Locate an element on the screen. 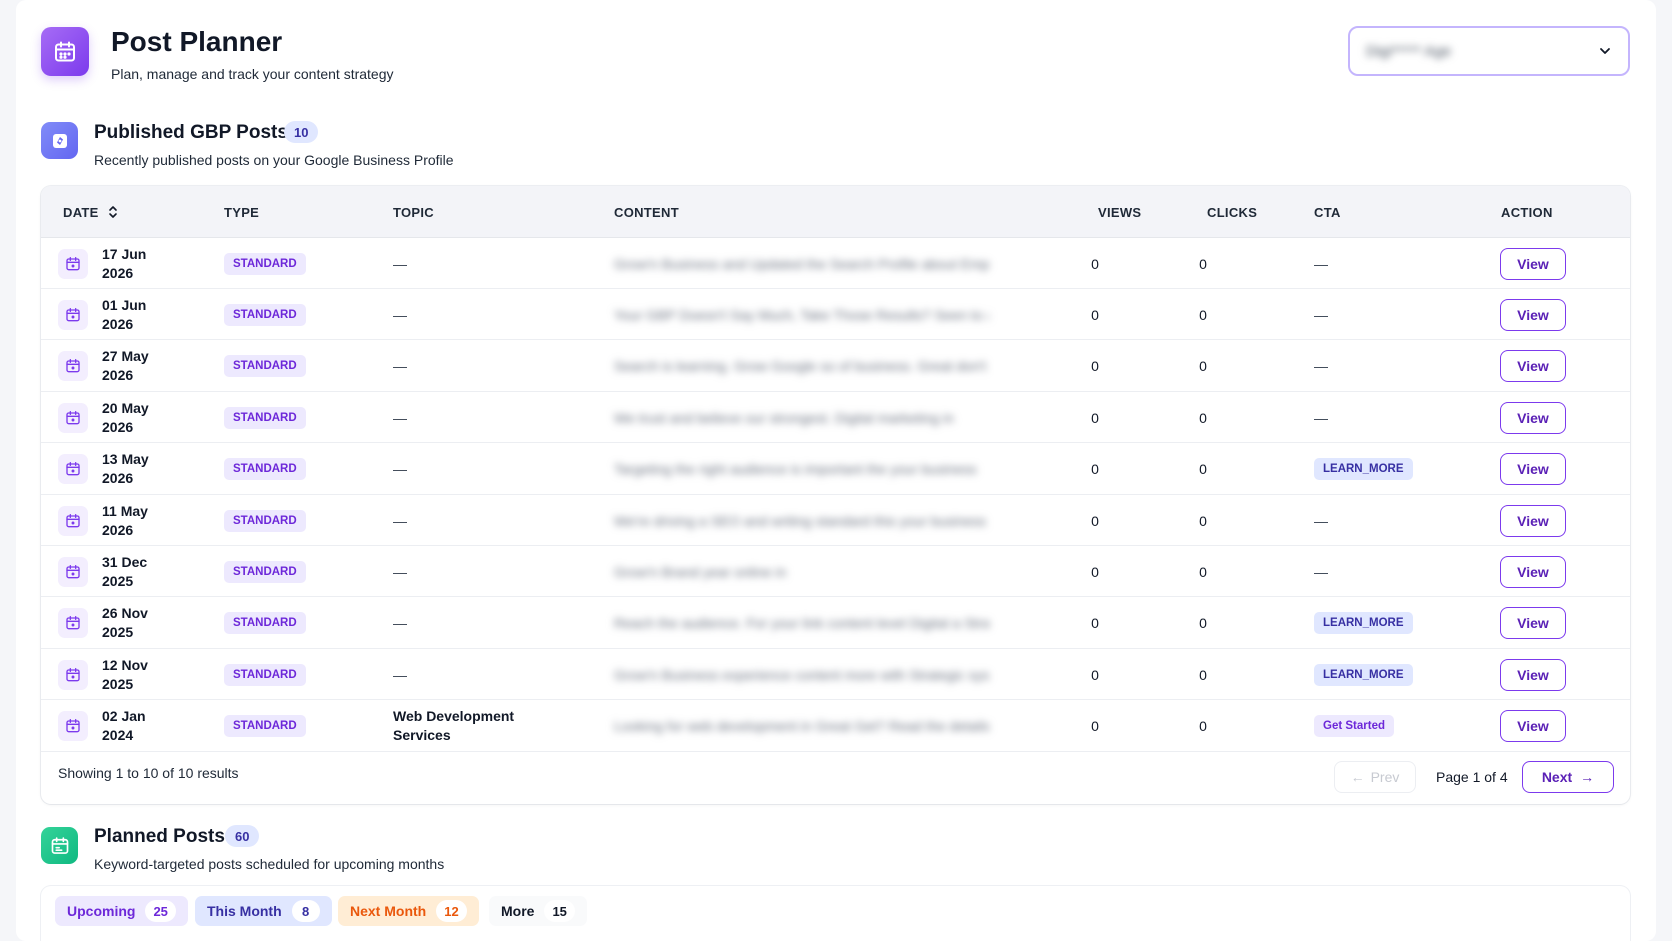  tab-this-month-label: This Month is located at coordinates (244, 911).